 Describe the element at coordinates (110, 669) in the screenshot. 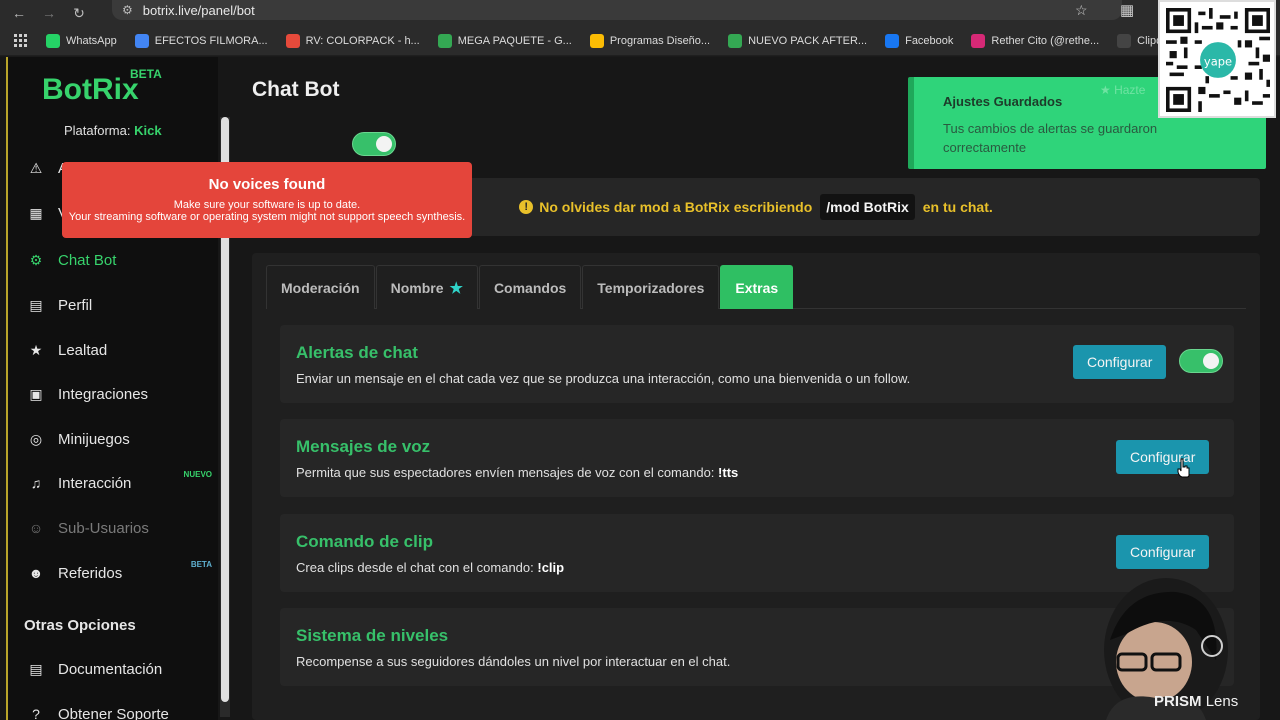

I see `sidebar-item-label: Documentación` at that location.